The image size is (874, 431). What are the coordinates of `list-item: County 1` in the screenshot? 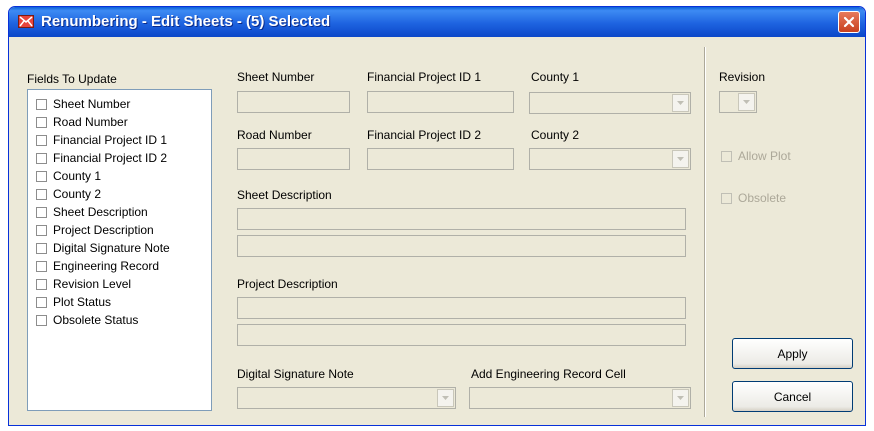 It's located at (68, 176).